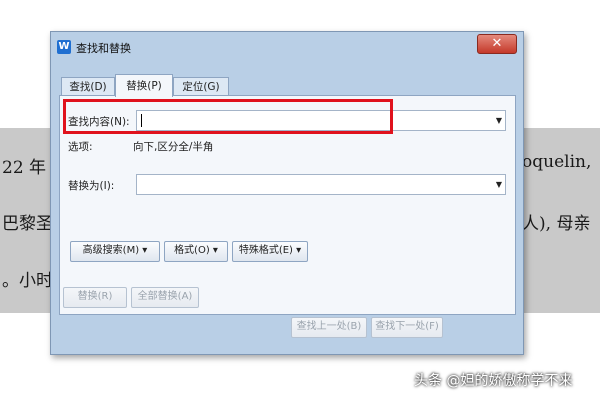  I want to click on replace-button: 替换(R), so click(95, 297).